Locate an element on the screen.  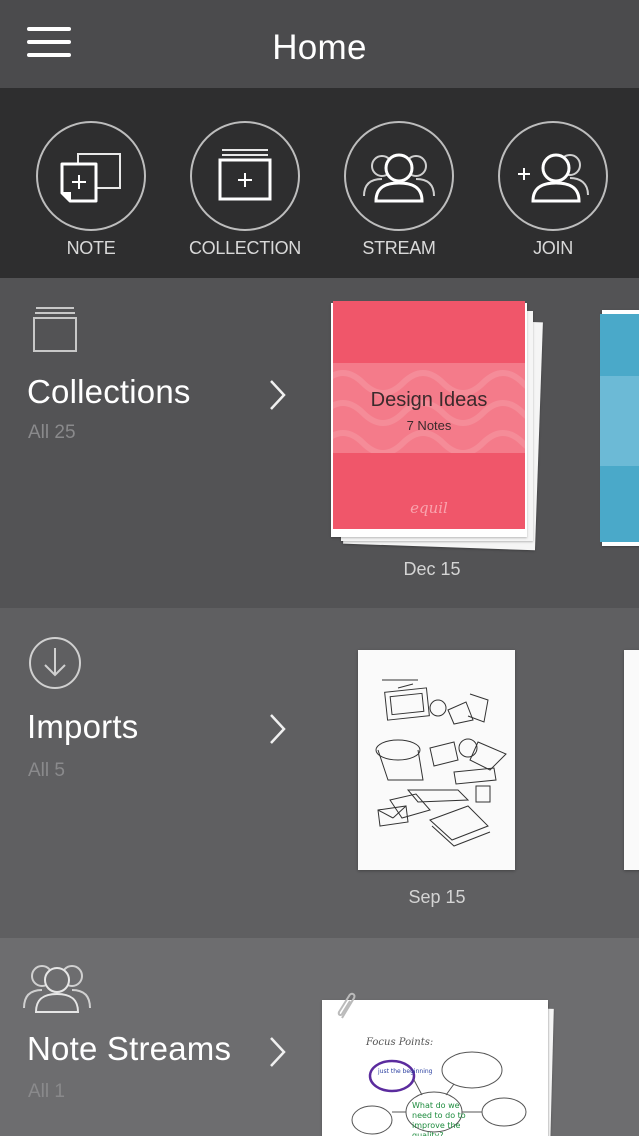
svg-text: Focus Points: is located at coordinates (399, 1042).